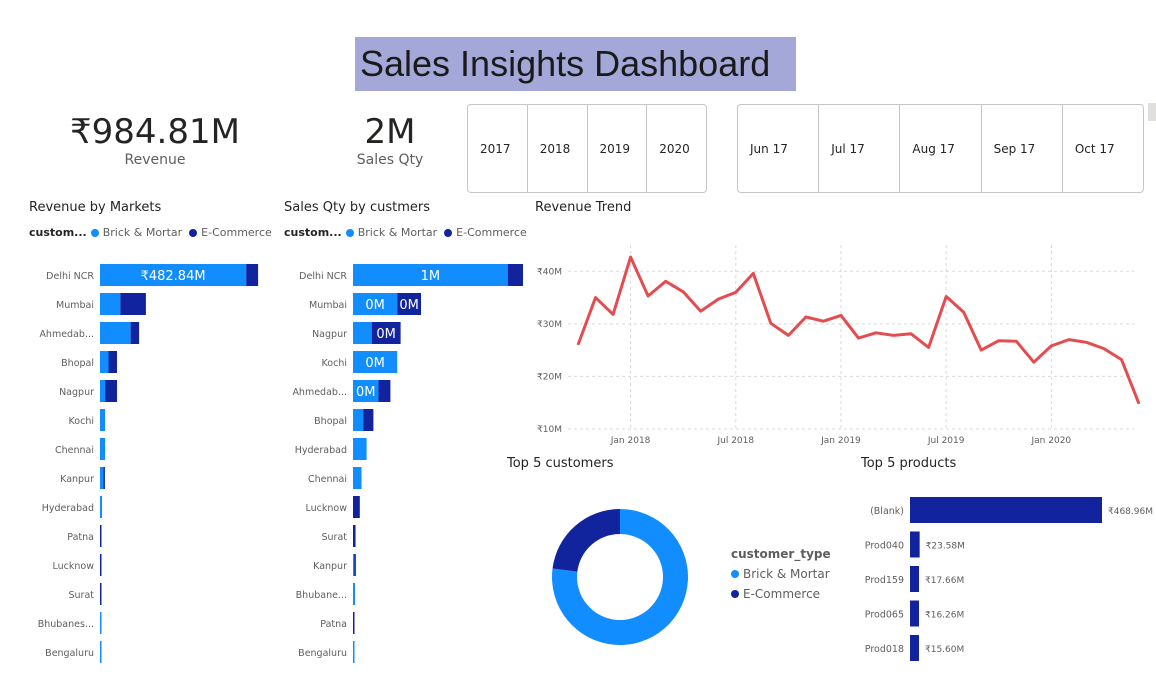 The width and height of the screenshot is (1156, 681). I want to click on year-slicer-item: 2020, so click(676, 148).